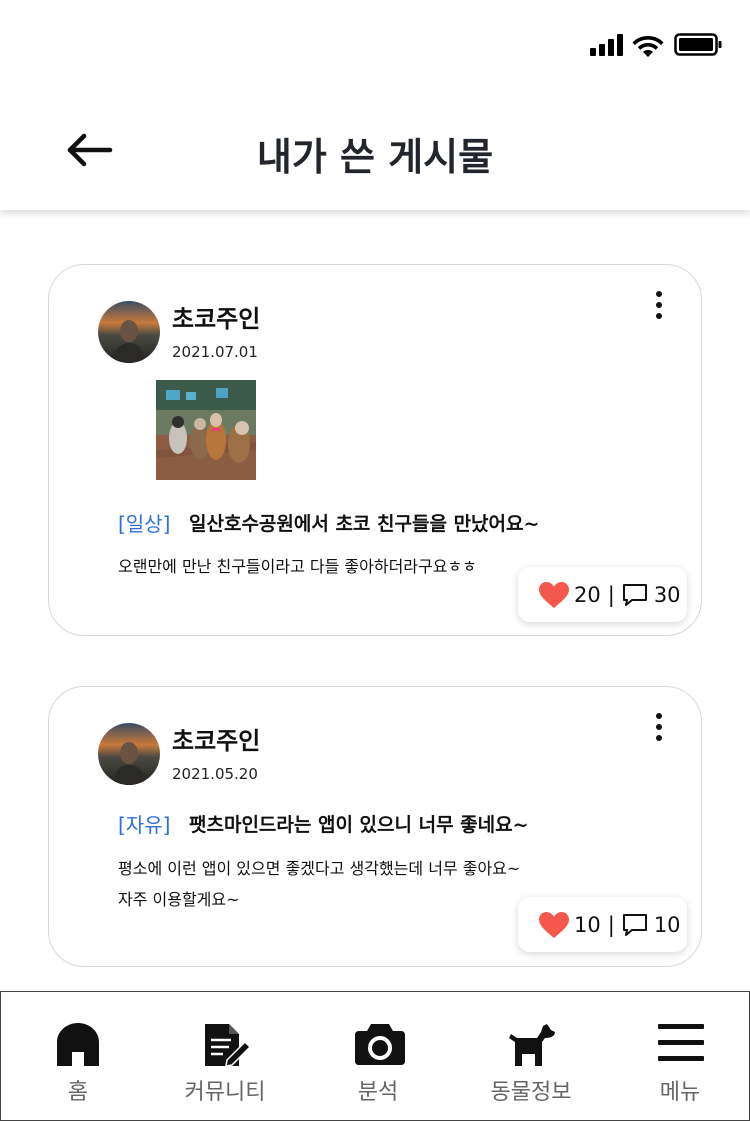 The height and width of the screenshot is (1121, 750). What do you see at coordinates (587, 594) in the screenshot?
I see `like-count: 20` at bounding box center [587, 594].